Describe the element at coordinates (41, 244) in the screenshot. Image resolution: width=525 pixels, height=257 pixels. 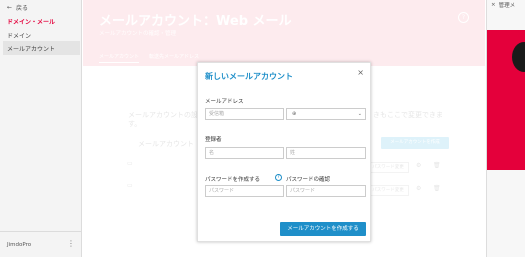
I see `sidebar-footer: JimdoPro ⋮` at that location.